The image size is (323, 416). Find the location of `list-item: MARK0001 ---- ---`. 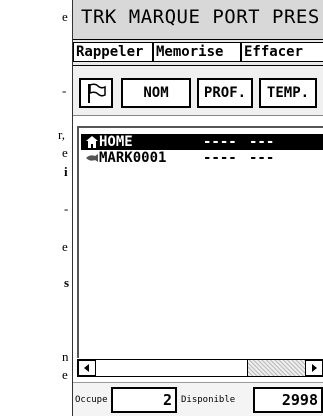

list-item: MARK0001 ---- --- is located at coordinates (202, 158).